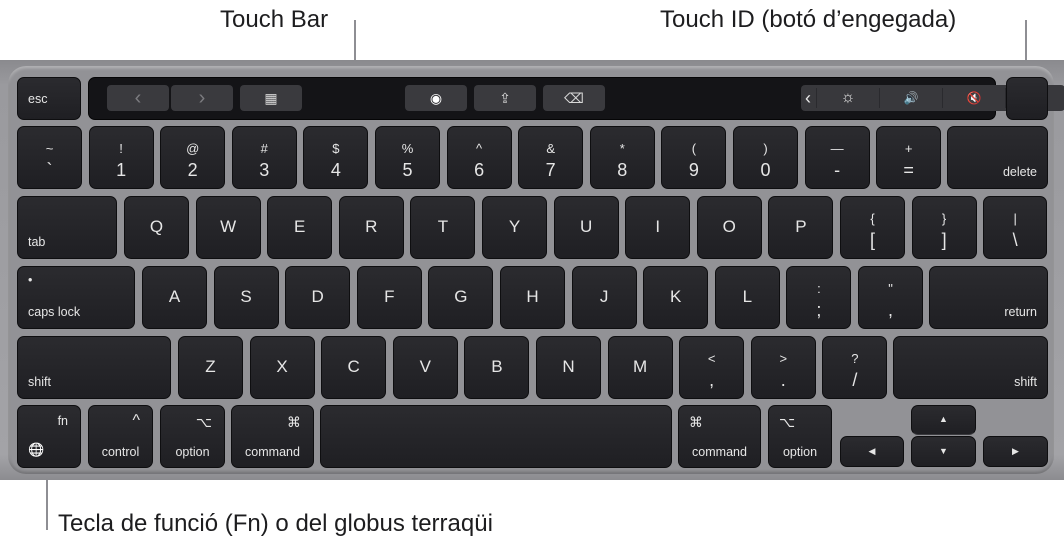  I want to click on letter-key: K, so click(676, 297).